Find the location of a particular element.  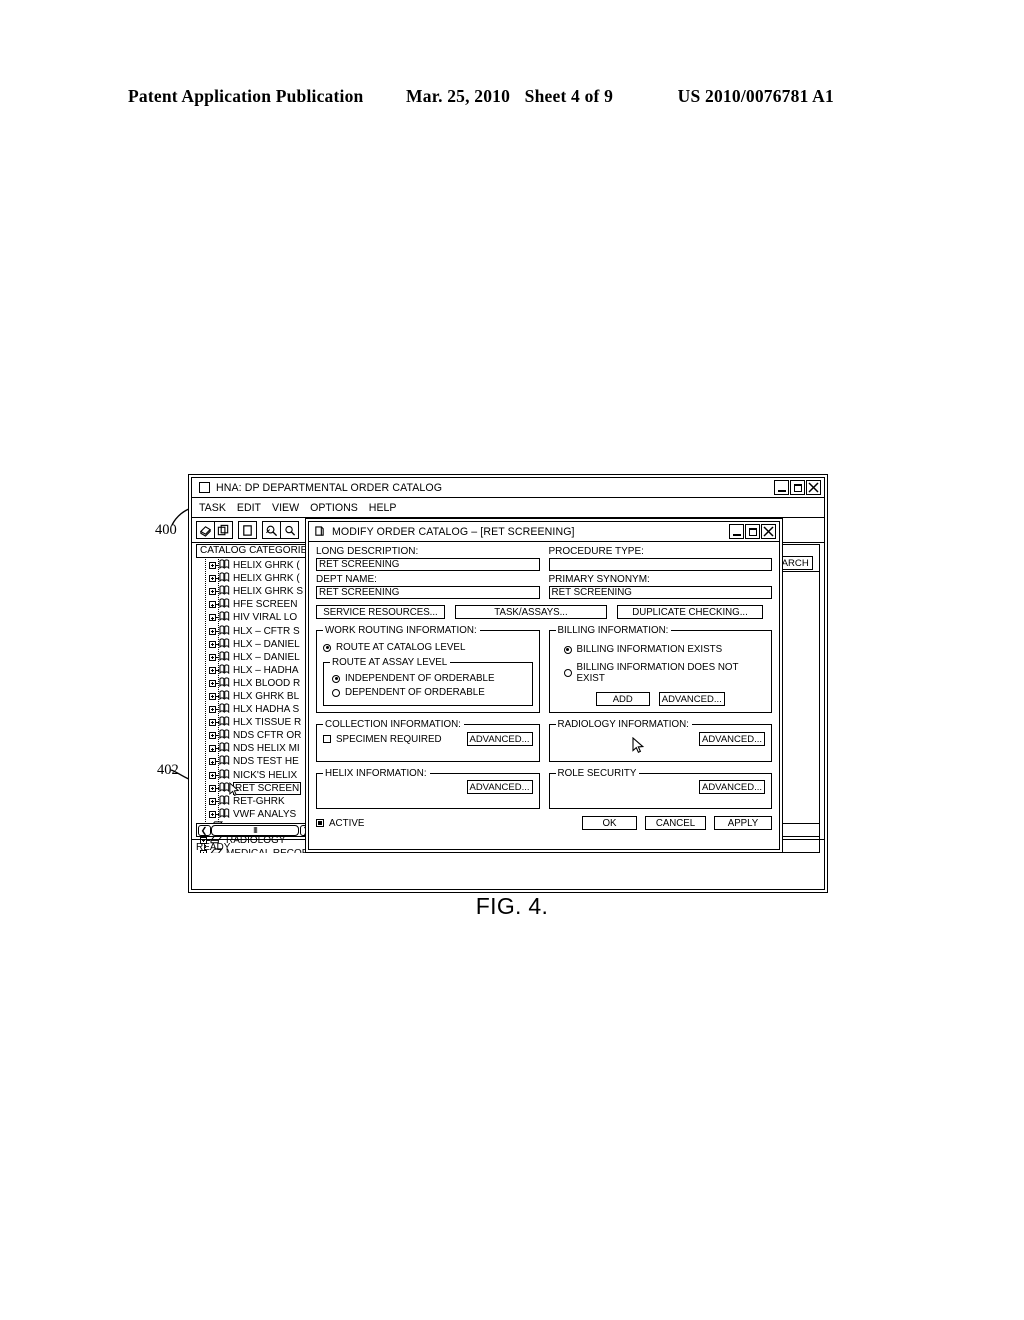

menu-item-help: HELP is located at coordinates (383, 508).